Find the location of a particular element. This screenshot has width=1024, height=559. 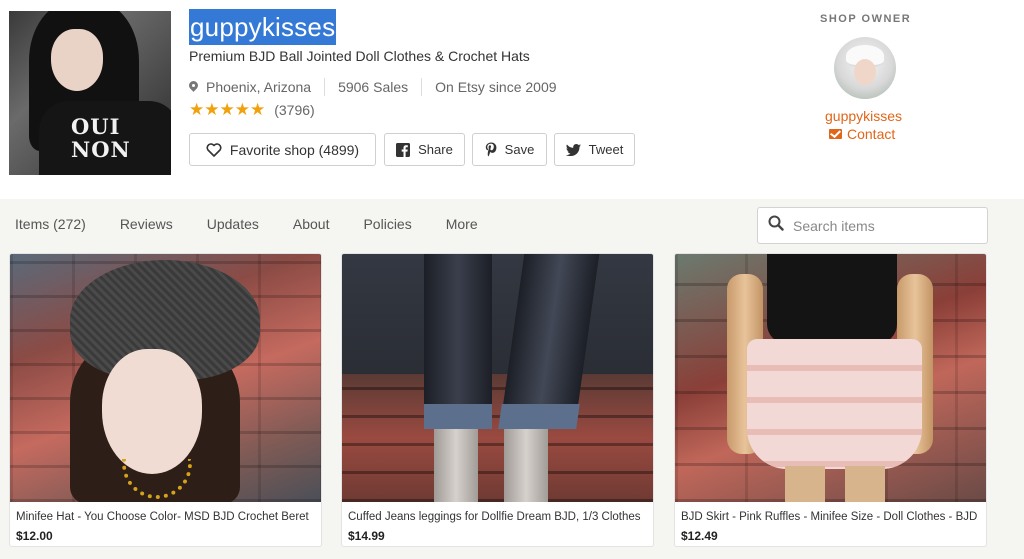

facebook-icon is located at coordinates (403, 149).